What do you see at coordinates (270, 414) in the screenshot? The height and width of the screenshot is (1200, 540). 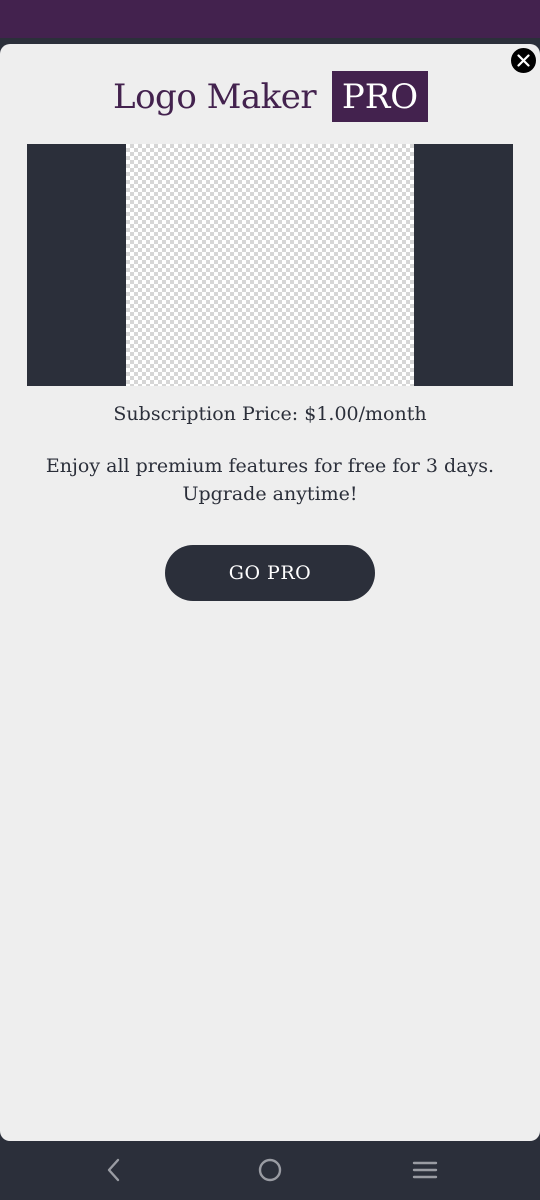 I see `subscription-price: Subscription Price: $1.00/month` at bounding box center [270, 414].